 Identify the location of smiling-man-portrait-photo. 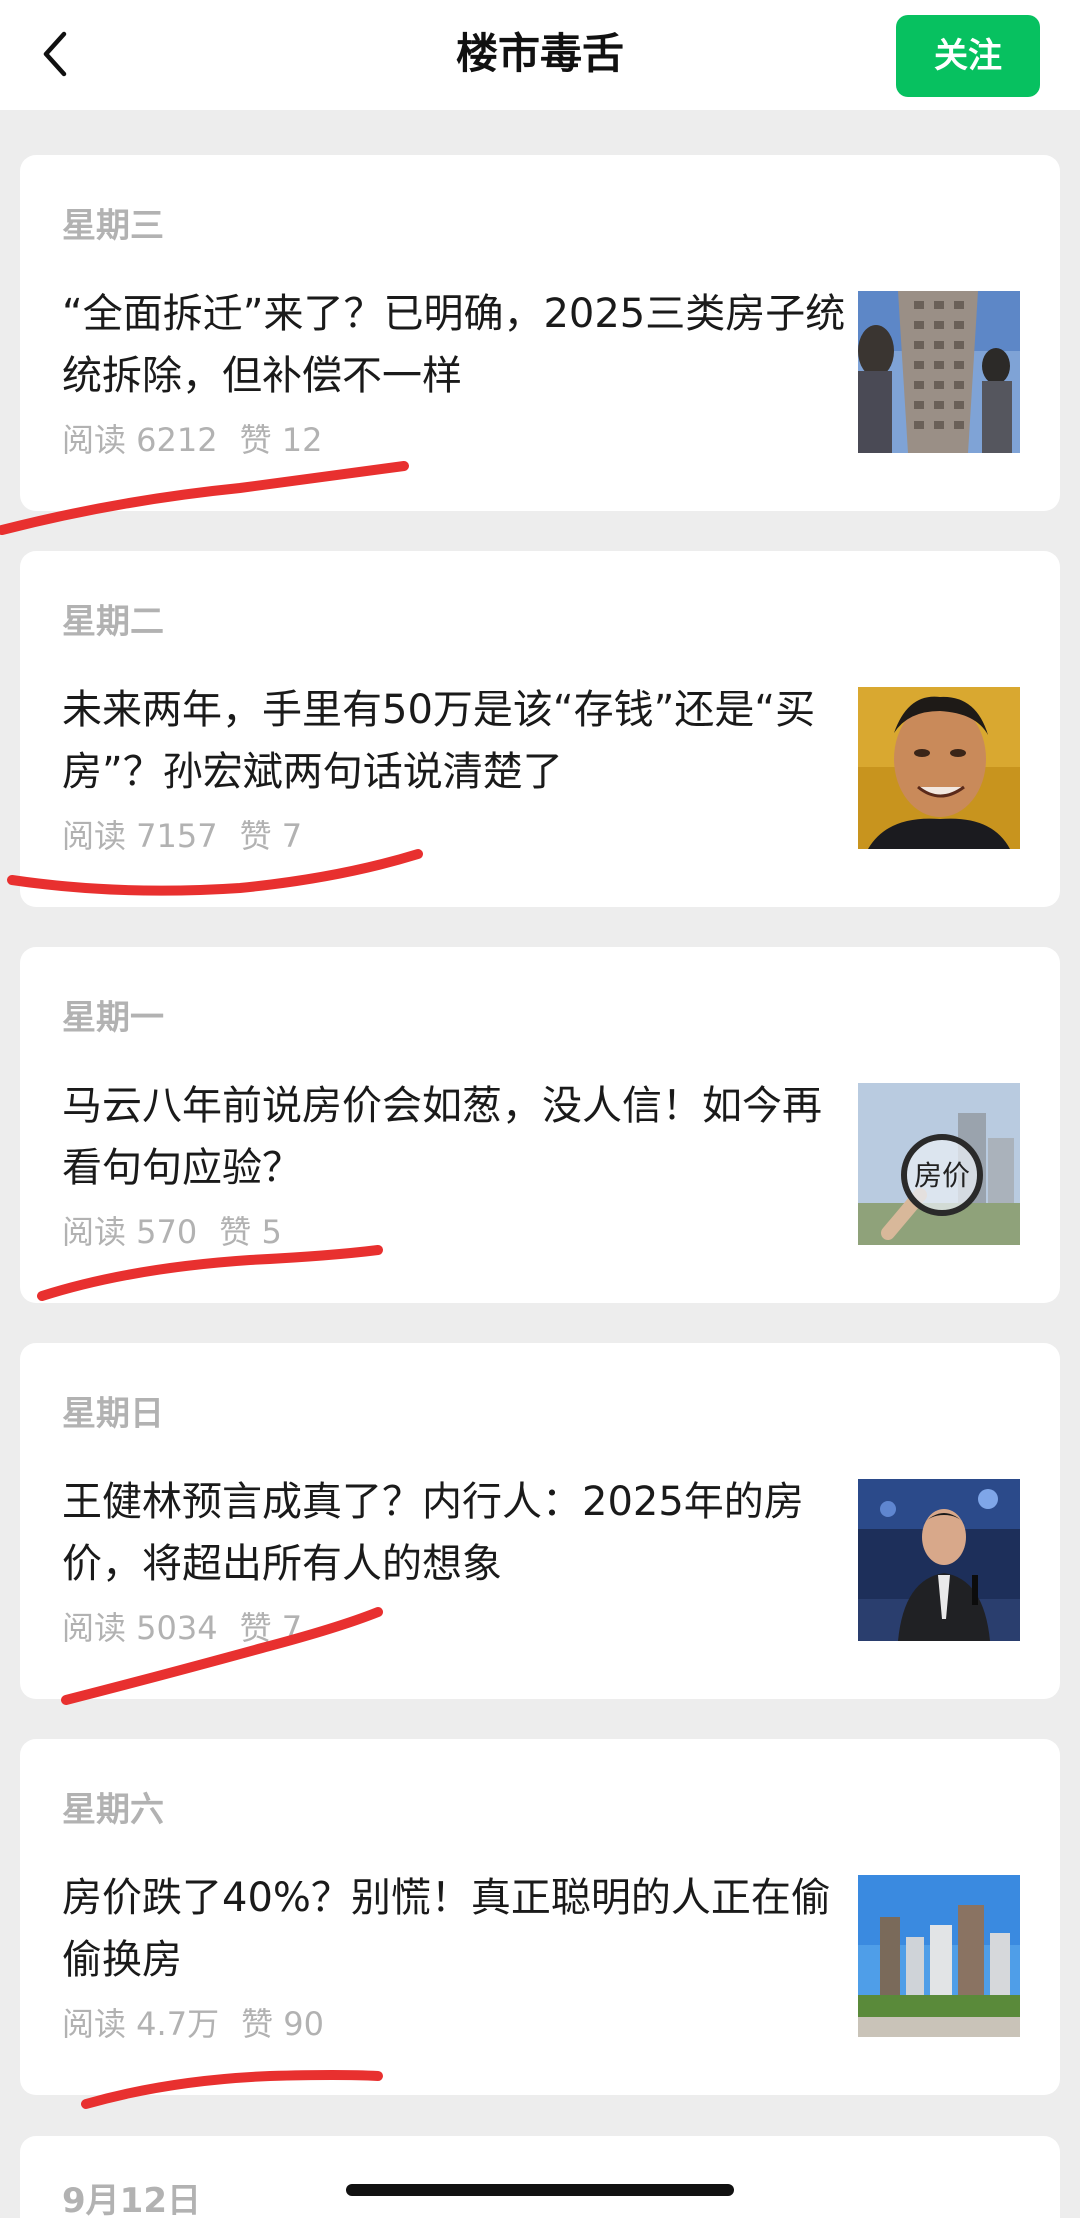
(939, 768).